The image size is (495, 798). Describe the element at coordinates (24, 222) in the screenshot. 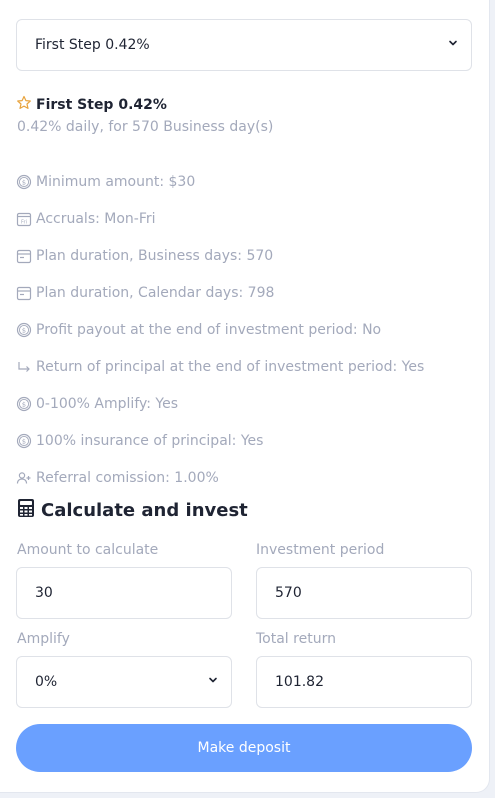

I see `svg-text: Fri` at that location.